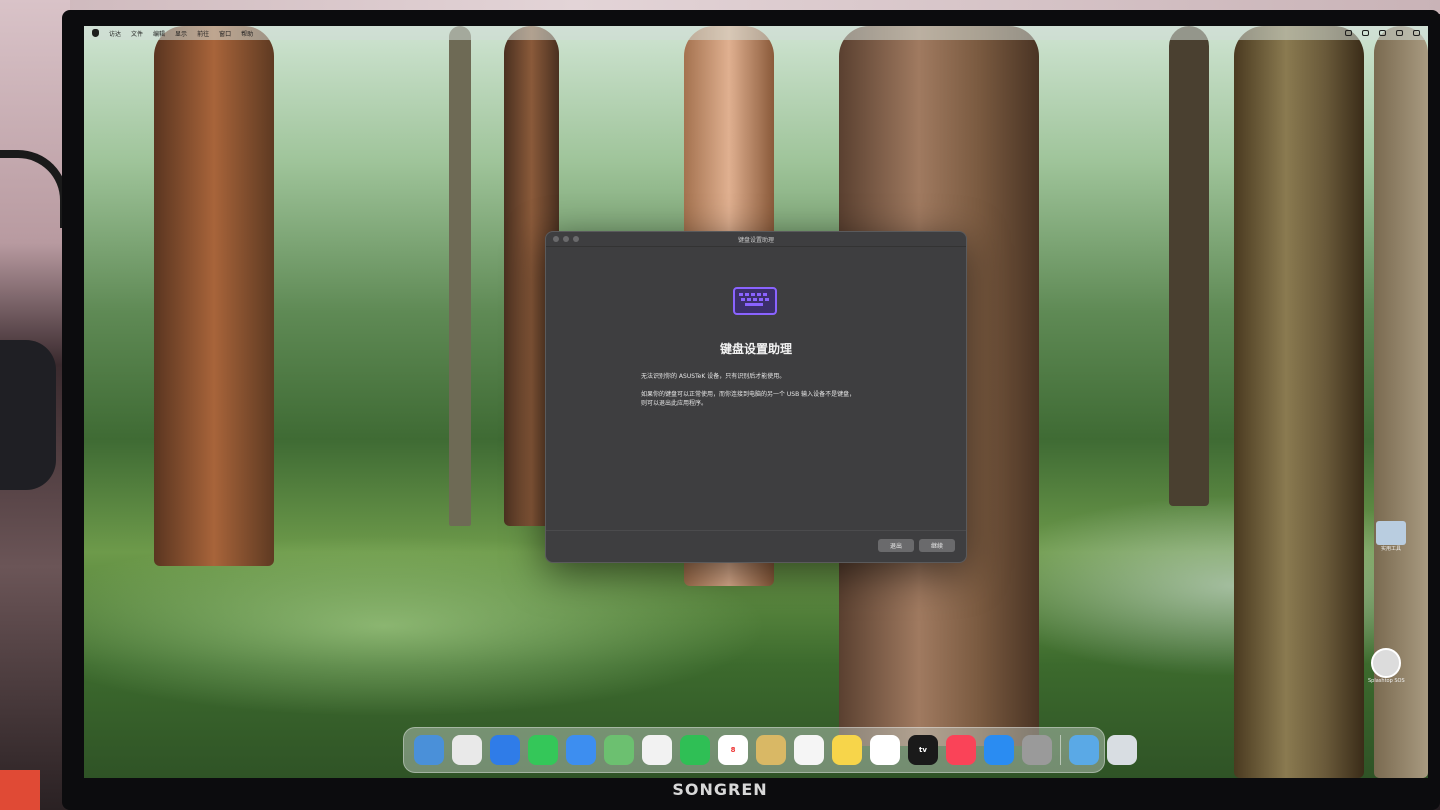 This screenshot has height=810, width=1440. Describe the element at coordinates (961, 750) in the screenshot. I see `dock-music-icon` at that location.